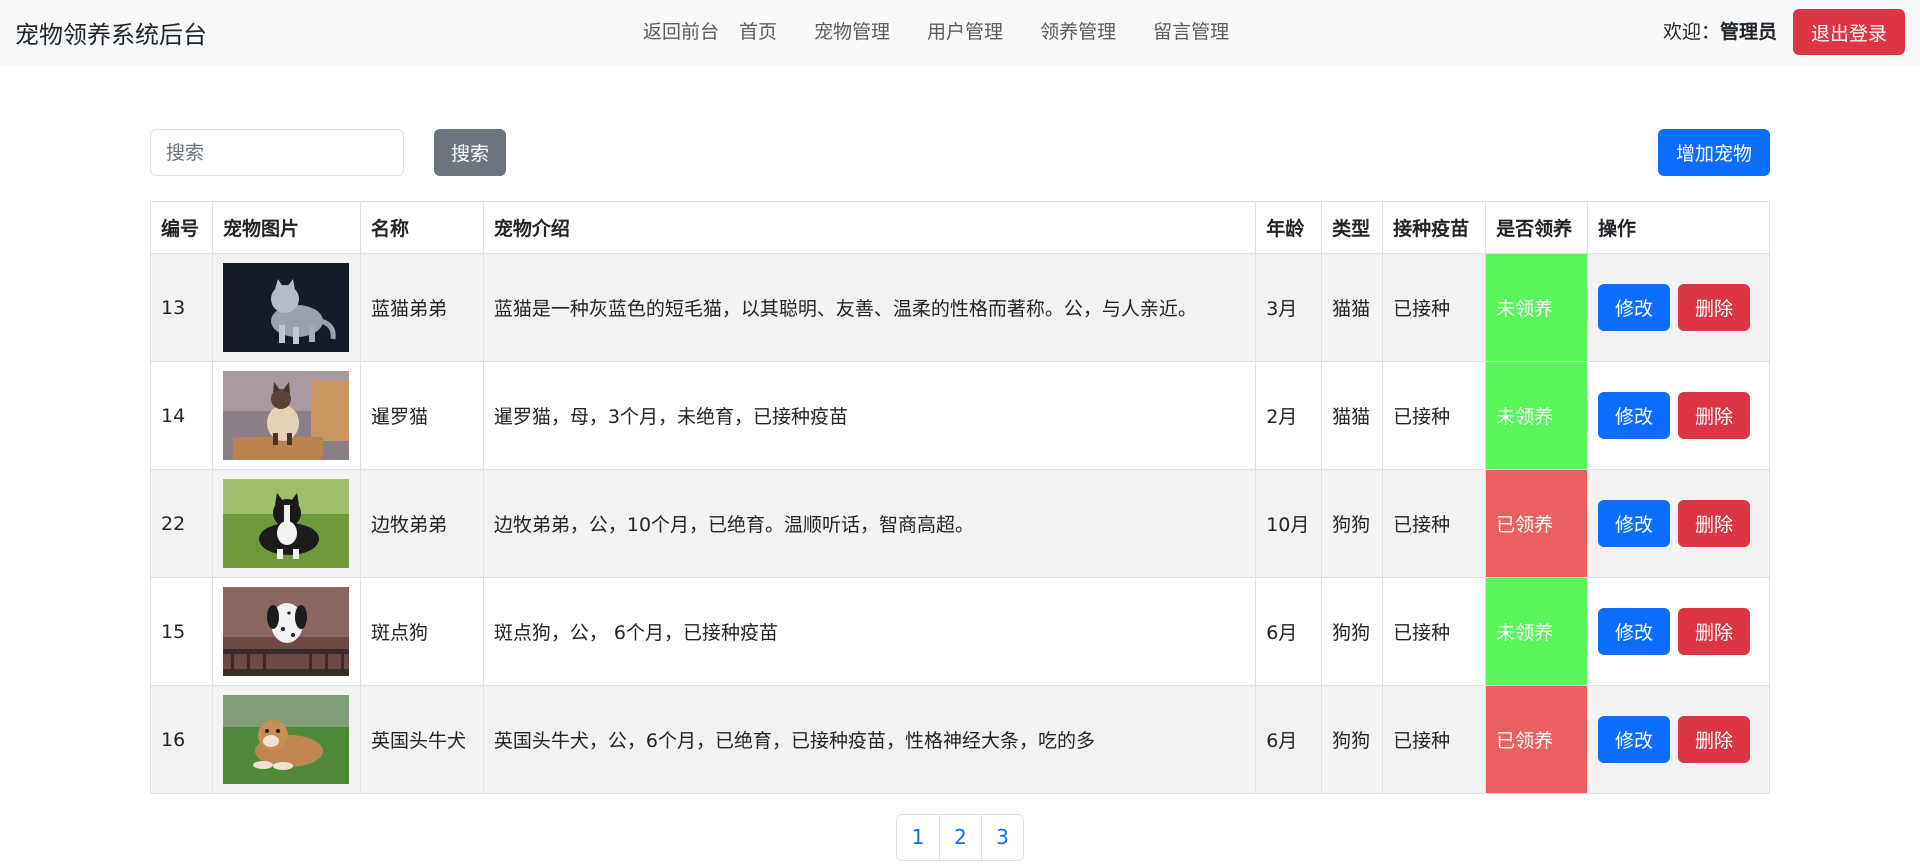  I want to click on dalmatian-photo, so click(285, 631).